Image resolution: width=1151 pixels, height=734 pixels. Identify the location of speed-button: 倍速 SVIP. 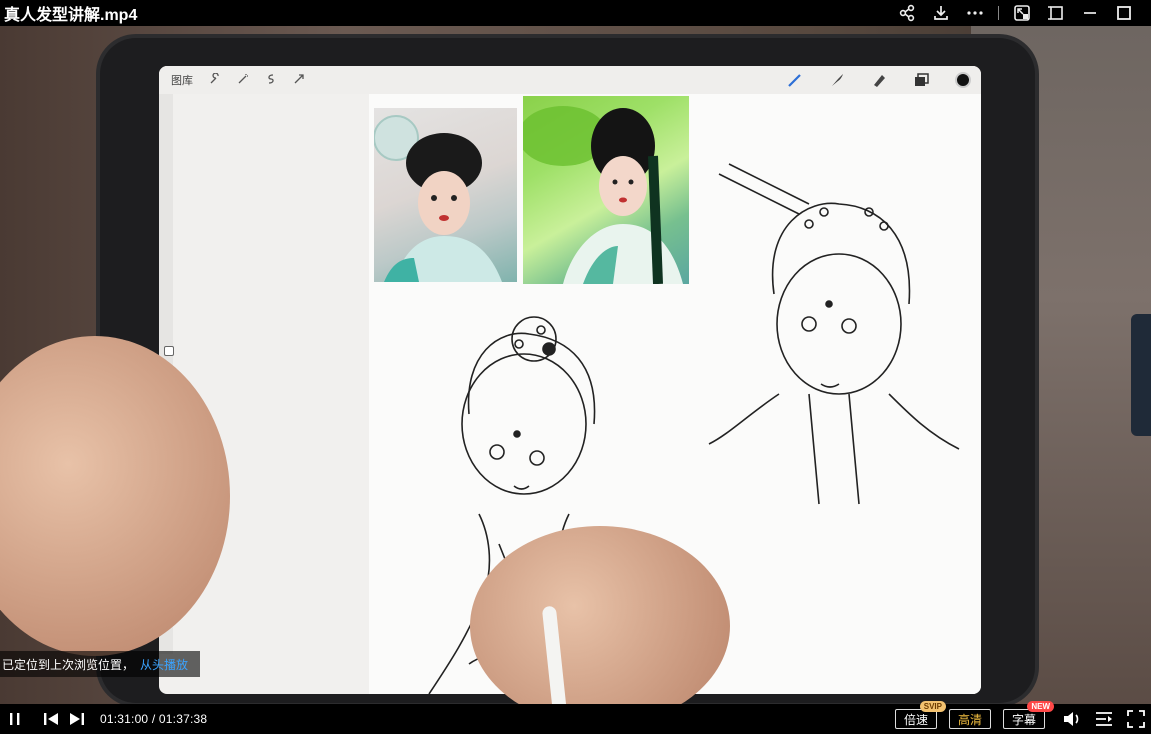
(920, 715).